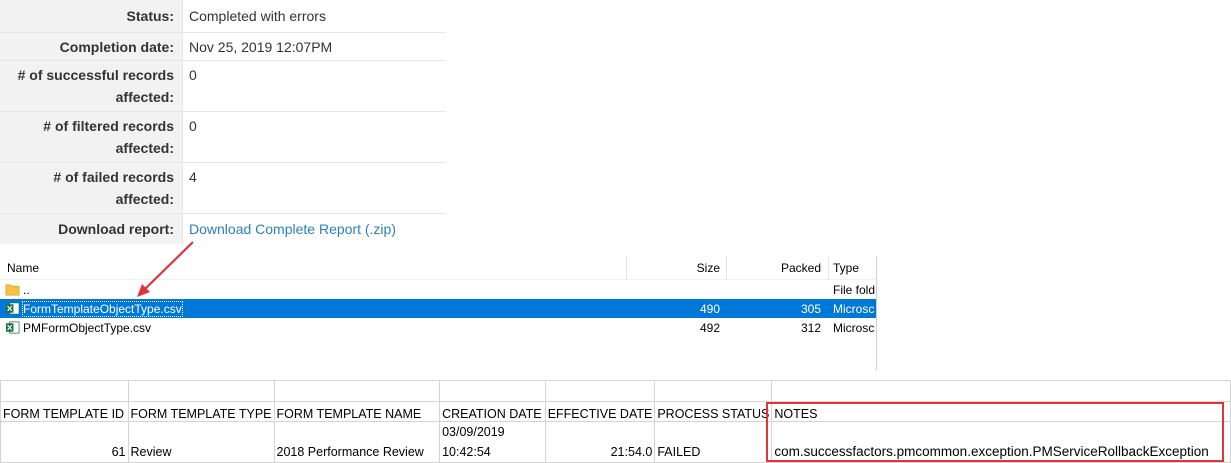 The width and height of the screenshot is (1231, 463). What do you see at coordinates (223, 188) in the screenshot?
I see `failed-records-row: # of failed records affected: 4` at bounding box center [223, 188].